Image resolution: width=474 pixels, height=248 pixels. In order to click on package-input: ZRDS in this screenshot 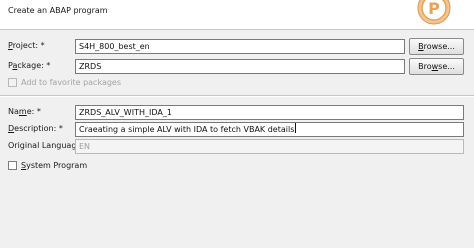, I will do `click(240, 66)`.